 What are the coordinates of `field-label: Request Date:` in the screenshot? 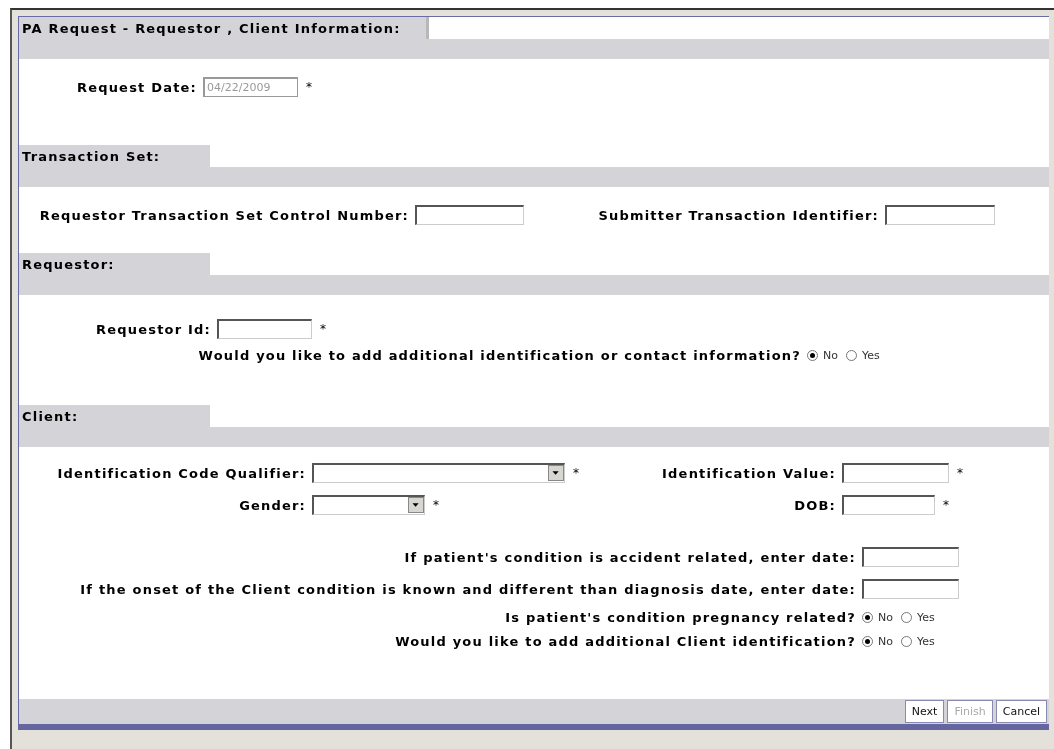 It's located at (136, 87).